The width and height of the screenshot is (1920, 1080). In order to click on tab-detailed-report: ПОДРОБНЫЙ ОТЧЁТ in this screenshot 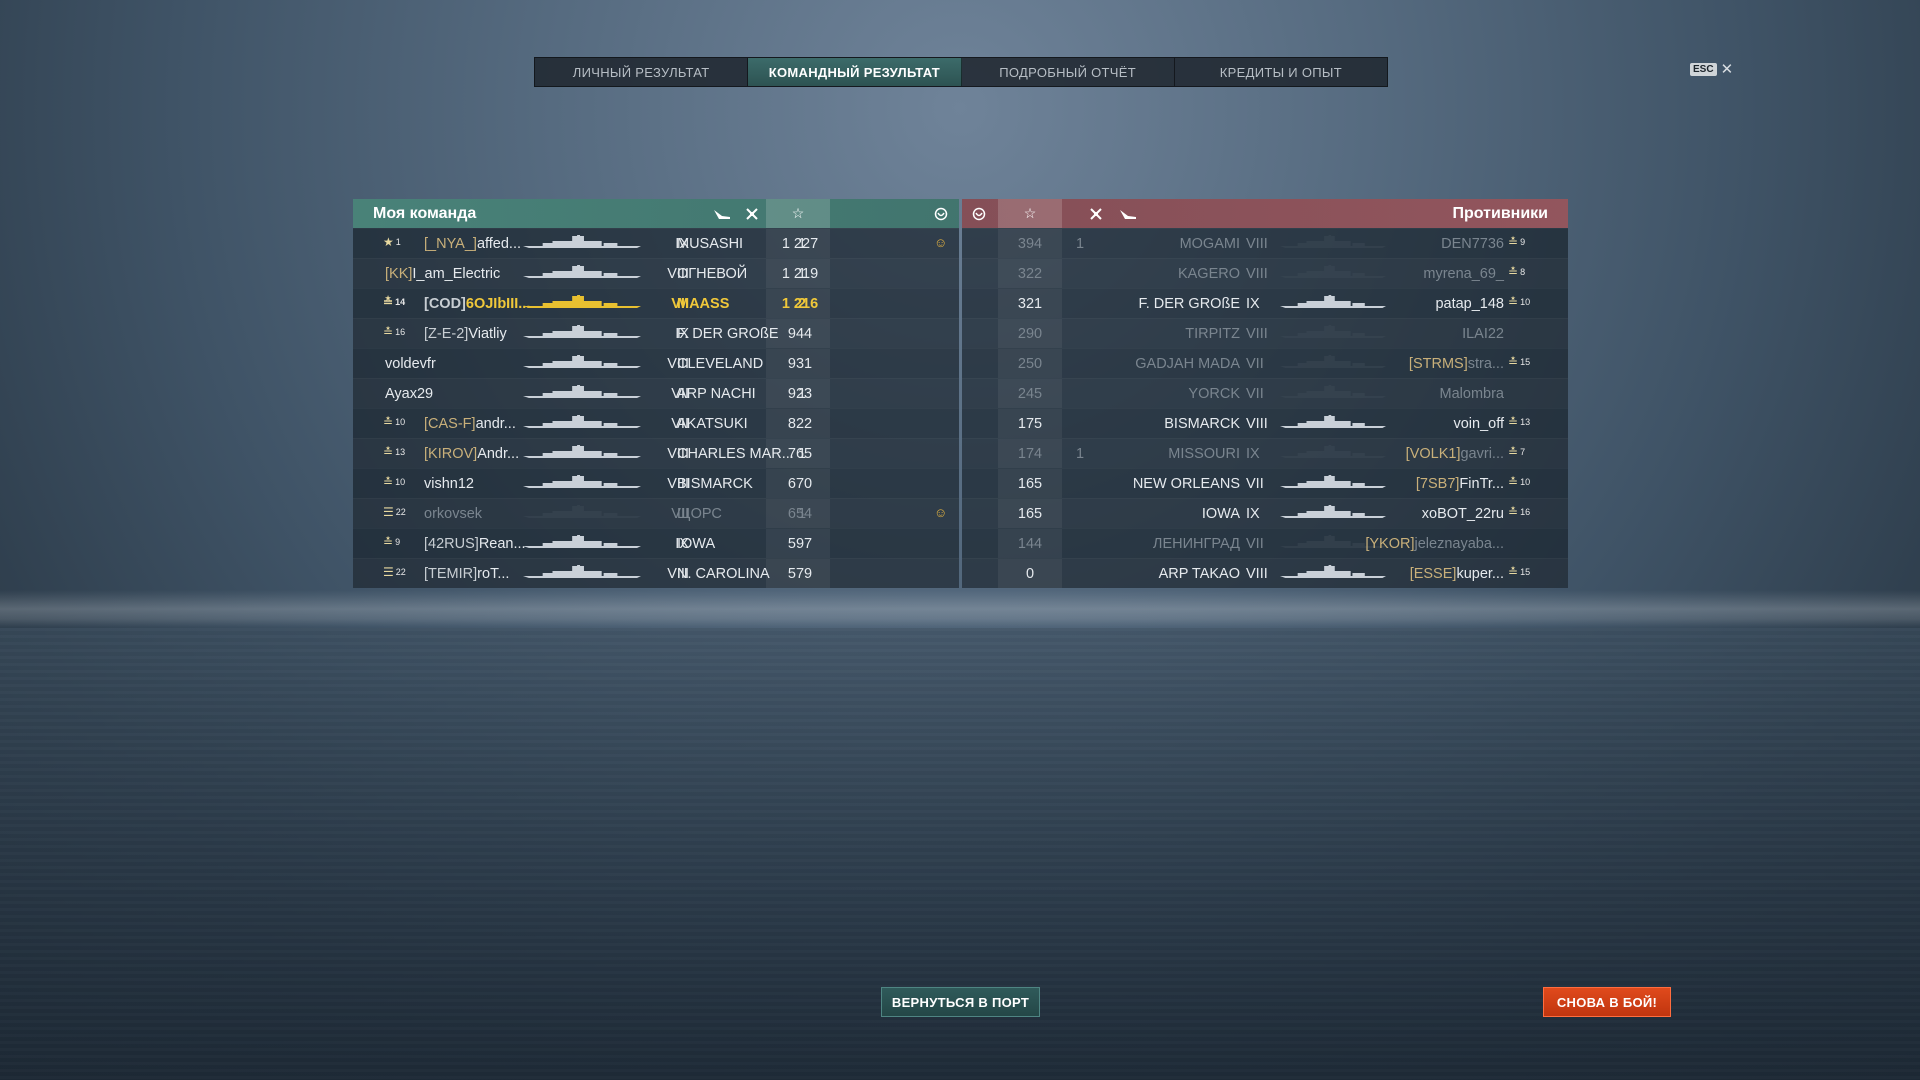, I will do `click(1068, 72)`.